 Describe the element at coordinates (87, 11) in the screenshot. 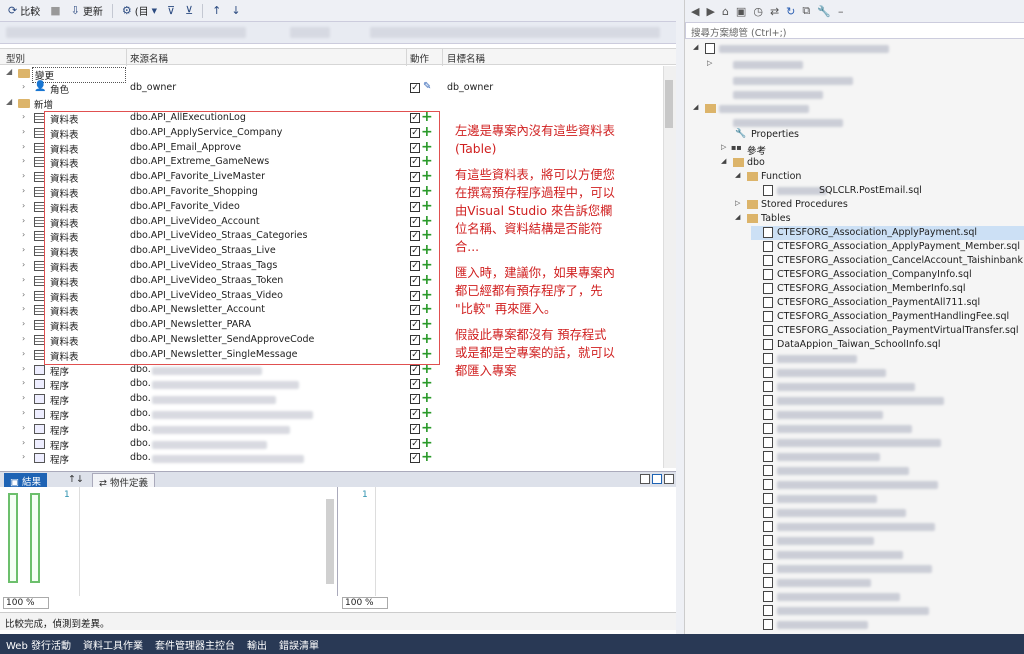

I see `update-button: ⇩ 更新` at that location.